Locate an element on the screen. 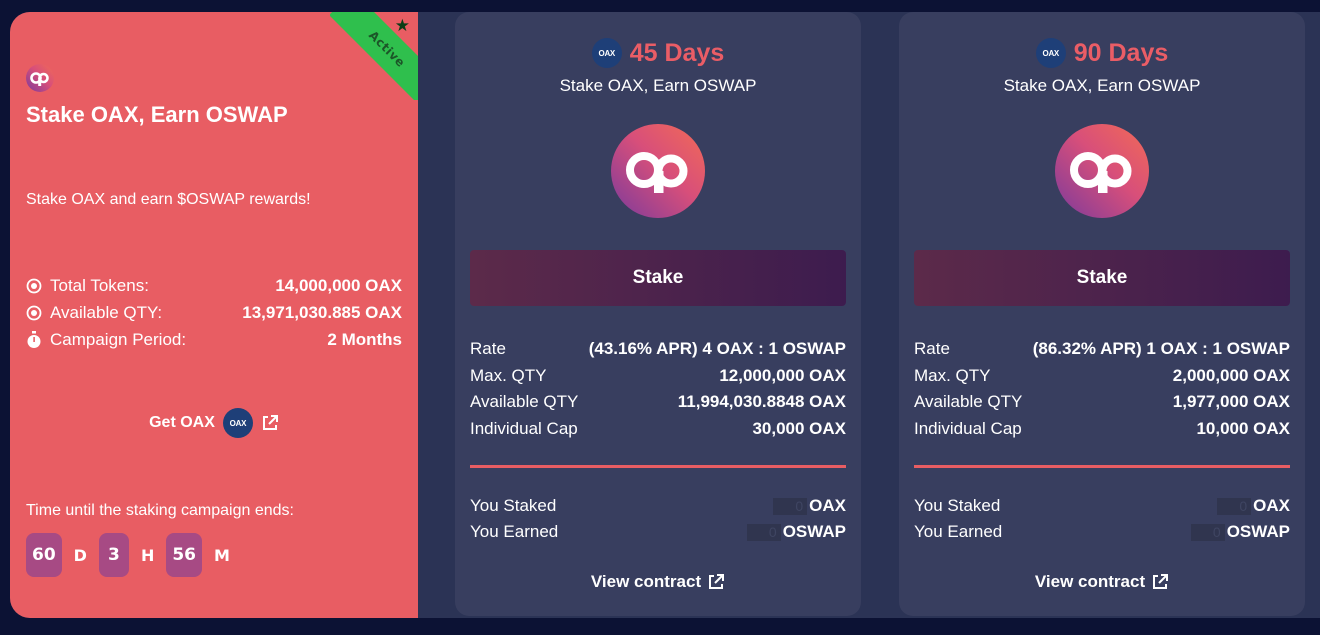 The image size is (1320, 635). star-icon: ★ is located at coordinates (402, 26).